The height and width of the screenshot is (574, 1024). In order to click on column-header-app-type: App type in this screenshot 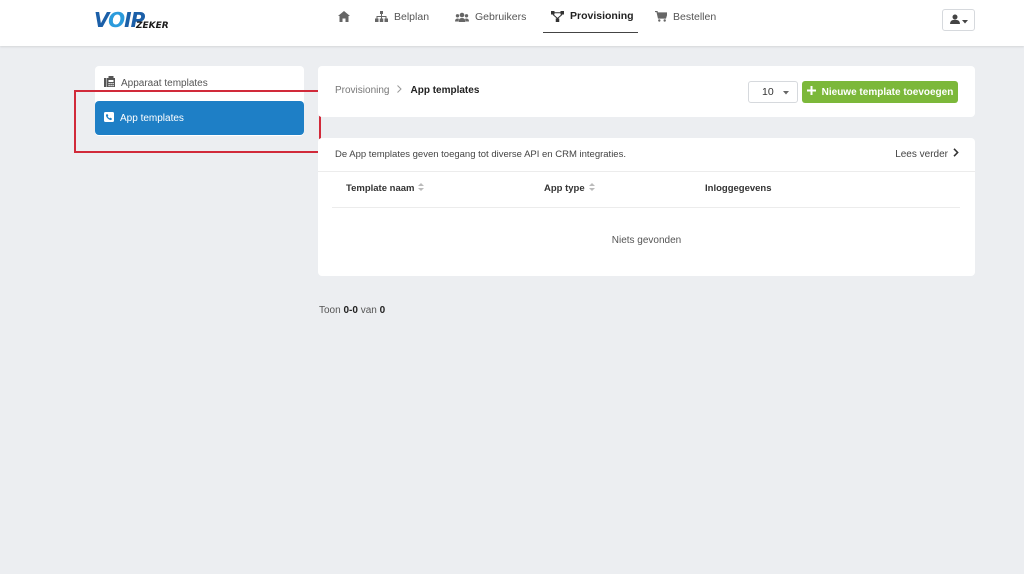, I will do `click(569, 188)`.